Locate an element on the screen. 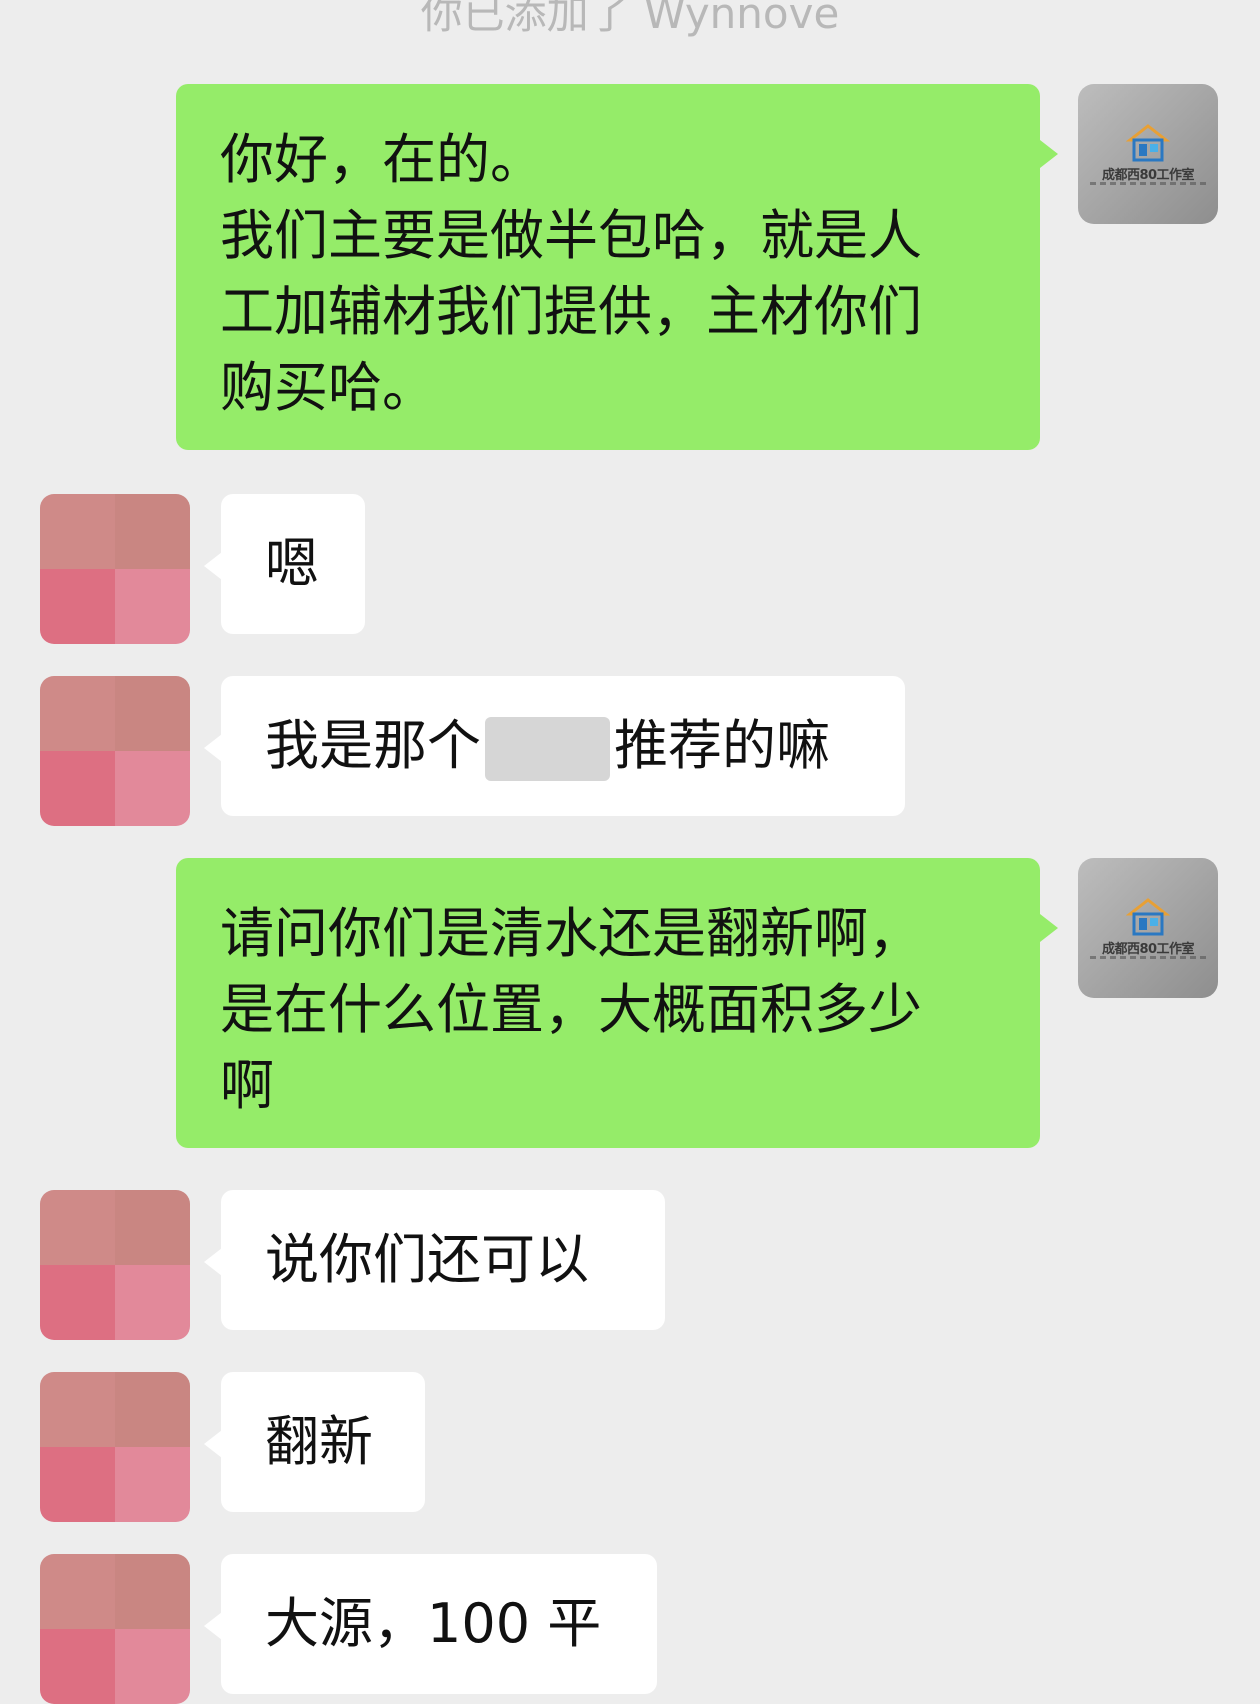 The width and height of the screenshot is (1260, 1704). their-message-bubble: 嗯 is located at coordinates (293, 564).